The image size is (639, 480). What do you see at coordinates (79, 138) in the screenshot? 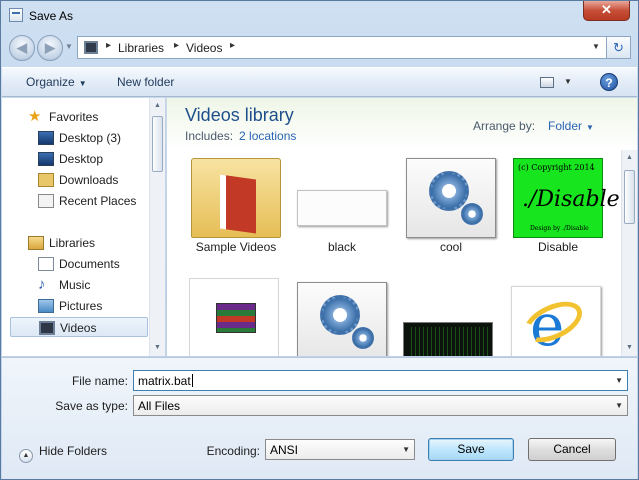
I see `nav-item-desktop-3: Desktop (3)` at bounding box center [79, 138].